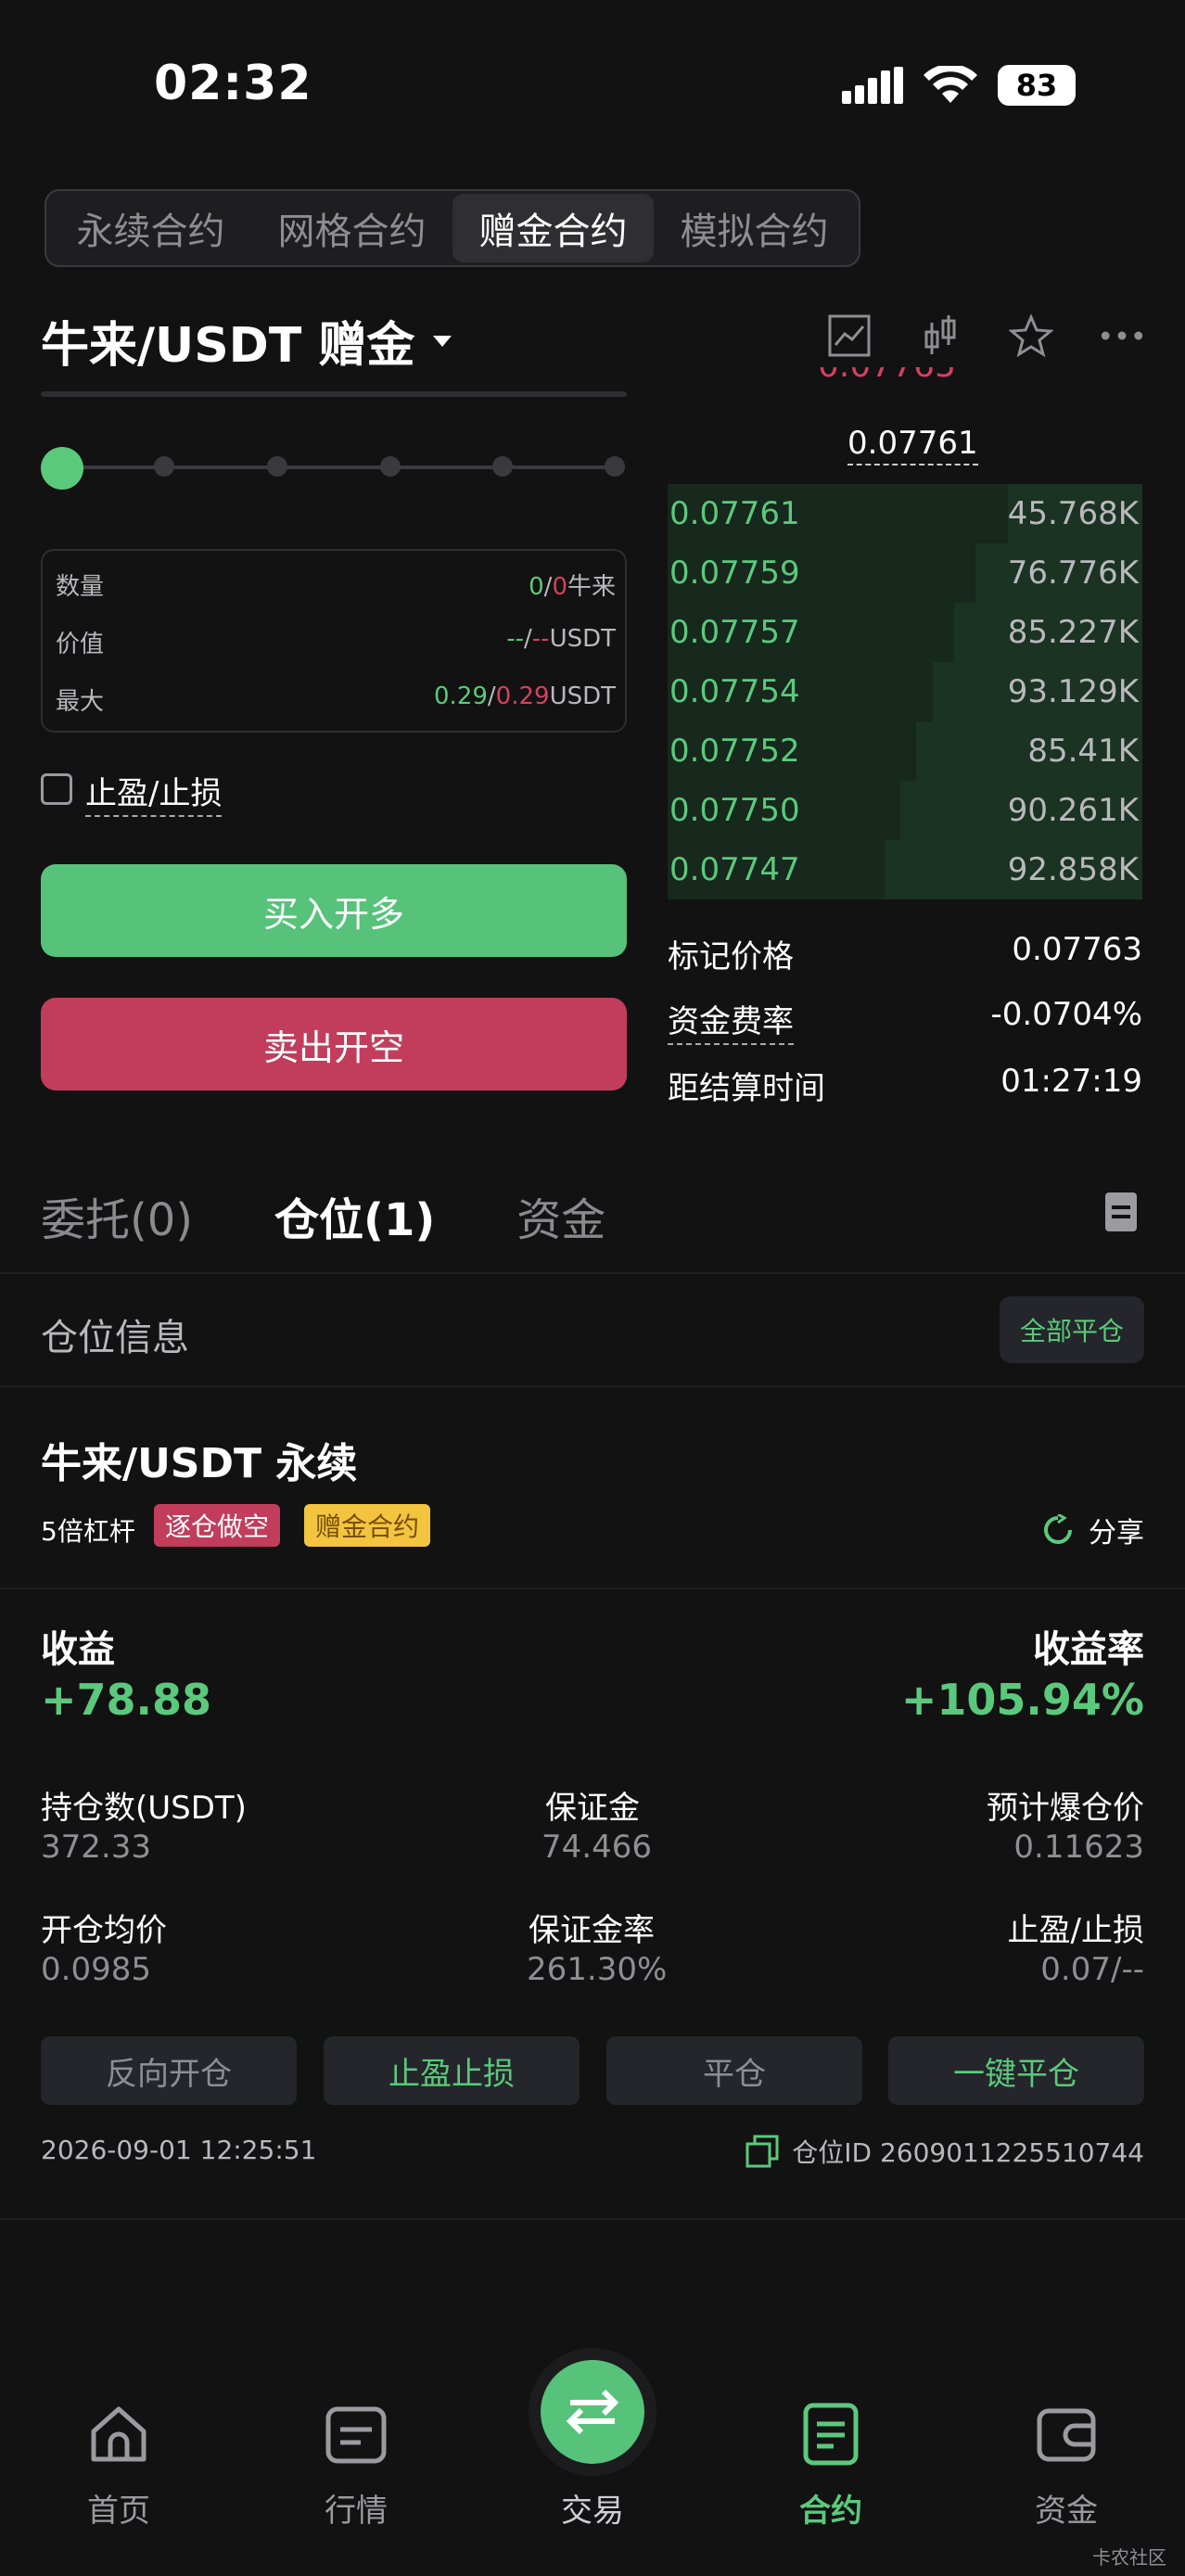  Describe the element at coordinates (734, 632) in the screenshot. I see `orderbook-price: 0.07757` at that location.